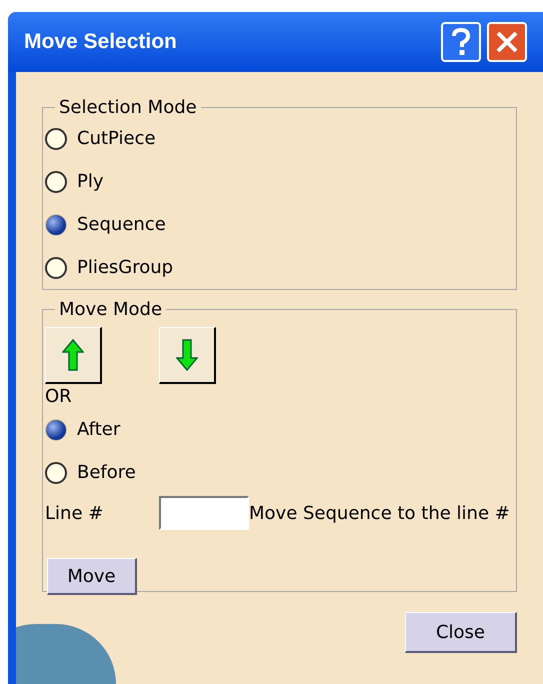 The height and width of the screenshot is (684, 543). Describe the element at coordinates (128, 108) in the screenshot. I see `group-title: Selection Mode` at that location.